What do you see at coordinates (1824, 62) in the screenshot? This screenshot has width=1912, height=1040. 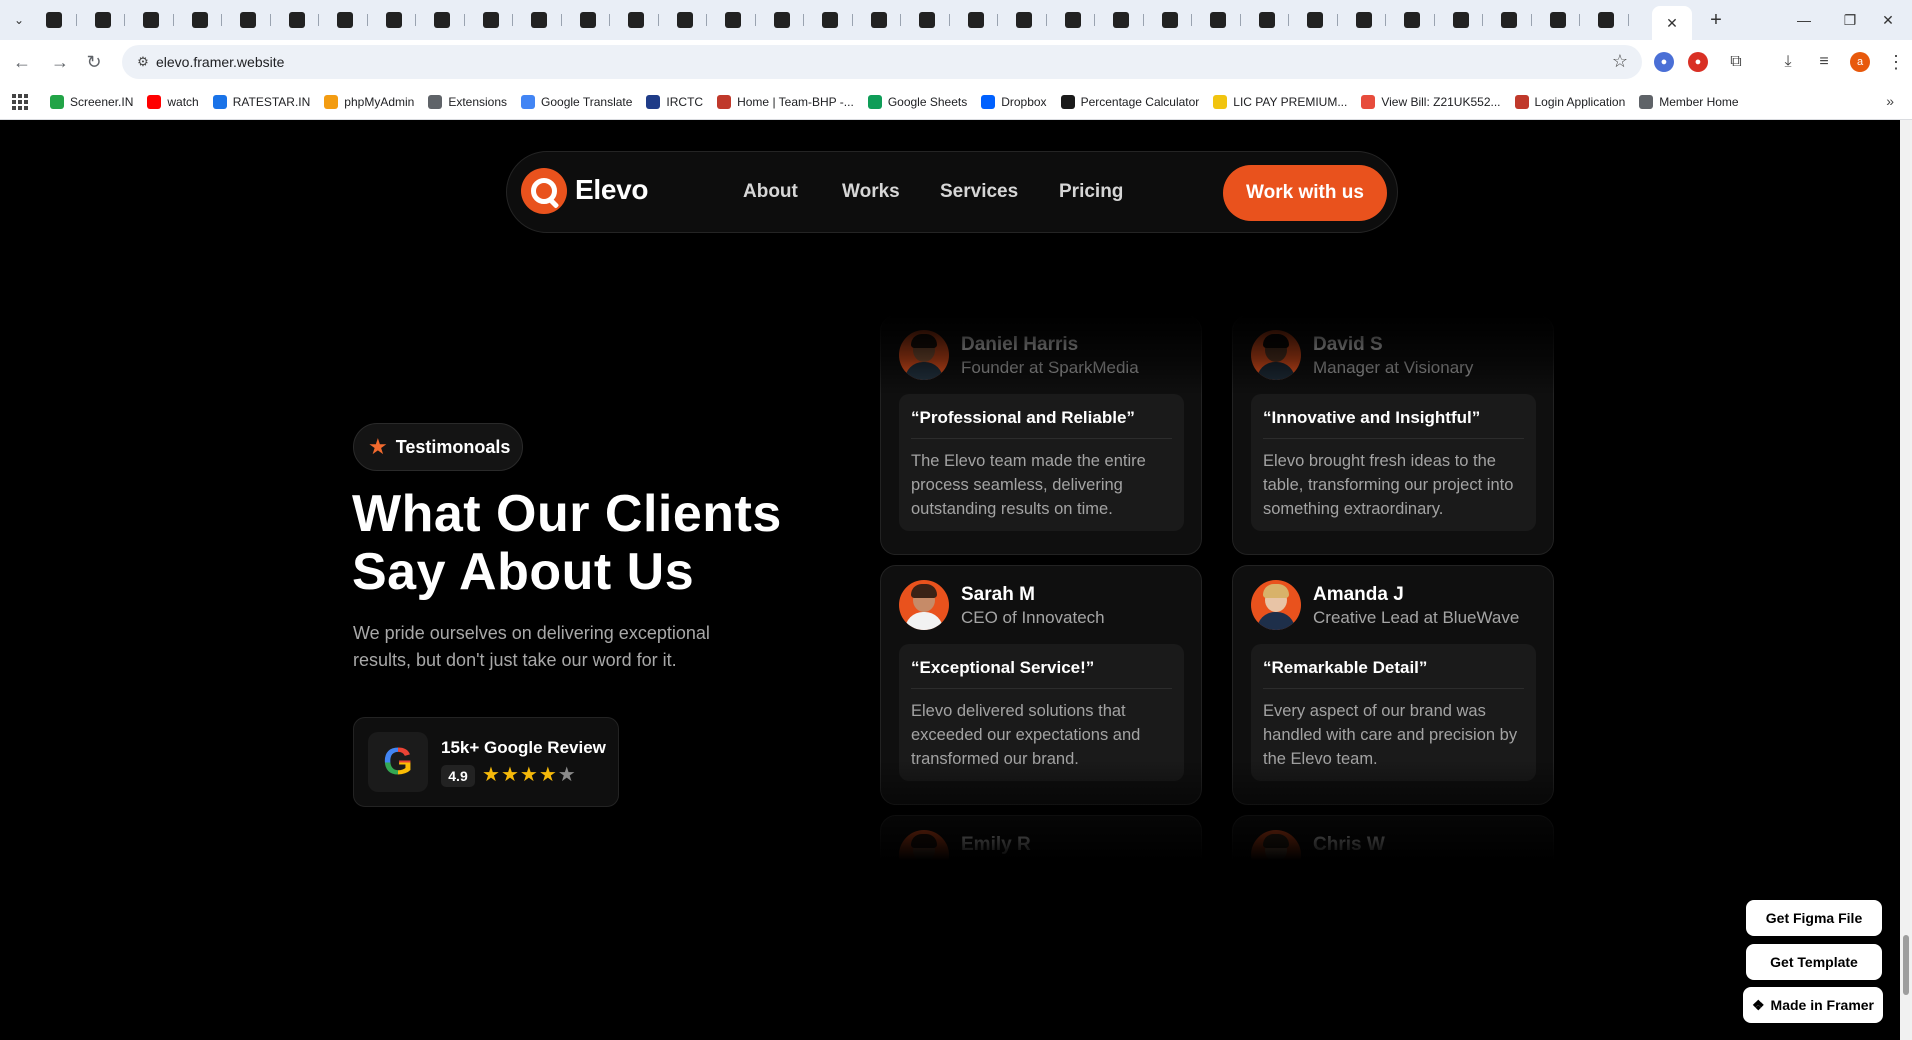 I see `media-icon: ≡` at bounding box center [1824, 62].